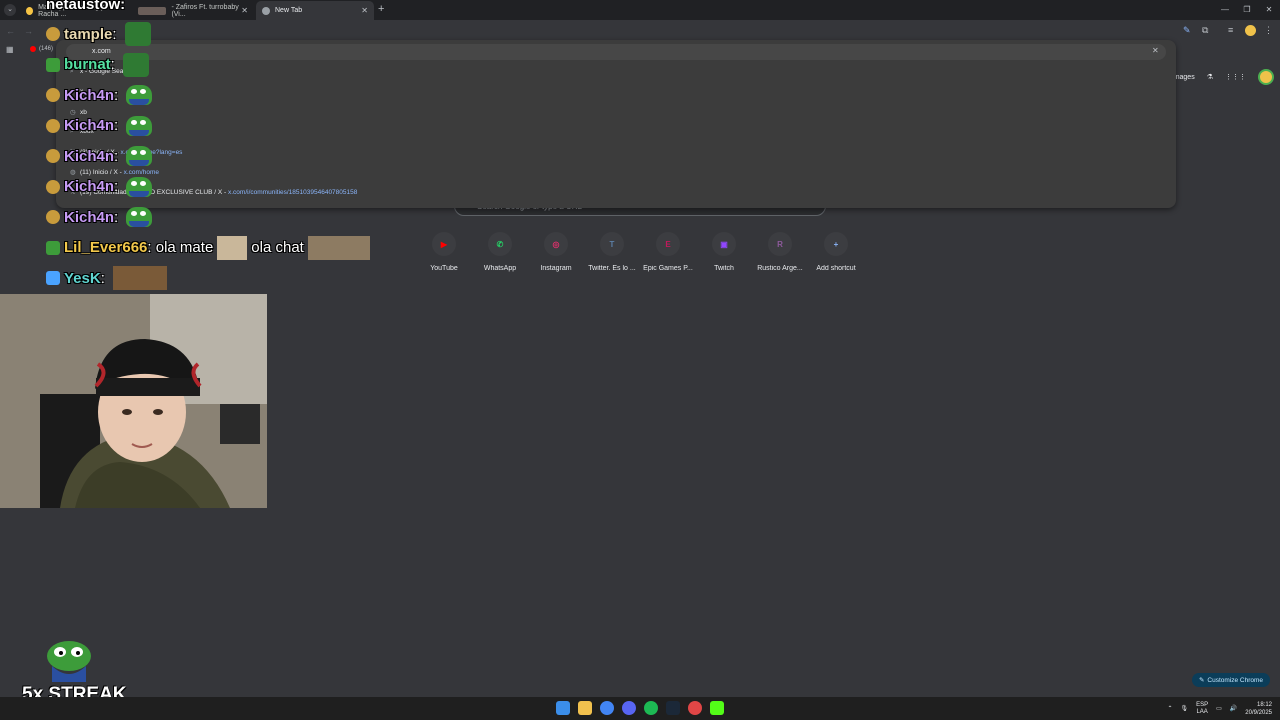 The width and height of the screenshot is (1280, 720). What do you see at coordinates (10, 31) in the screenshot?
I see `back-icon: ←` at bounding box center [10, 31].